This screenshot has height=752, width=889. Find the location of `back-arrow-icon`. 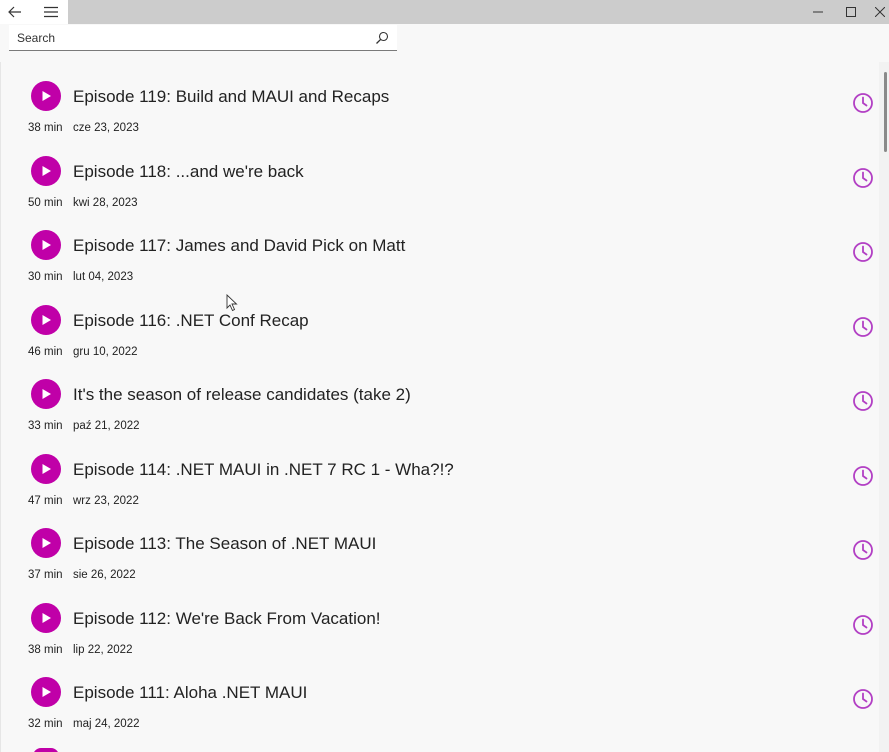

back-arrow-icon is located at coordinates (14, 12).